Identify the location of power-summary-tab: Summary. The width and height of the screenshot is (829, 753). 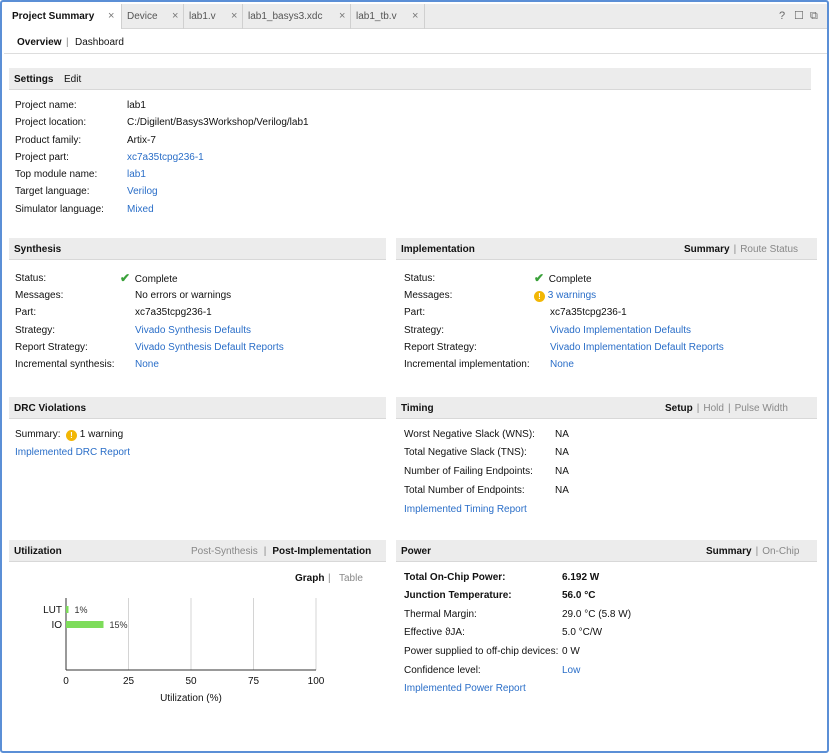
(729, 551).